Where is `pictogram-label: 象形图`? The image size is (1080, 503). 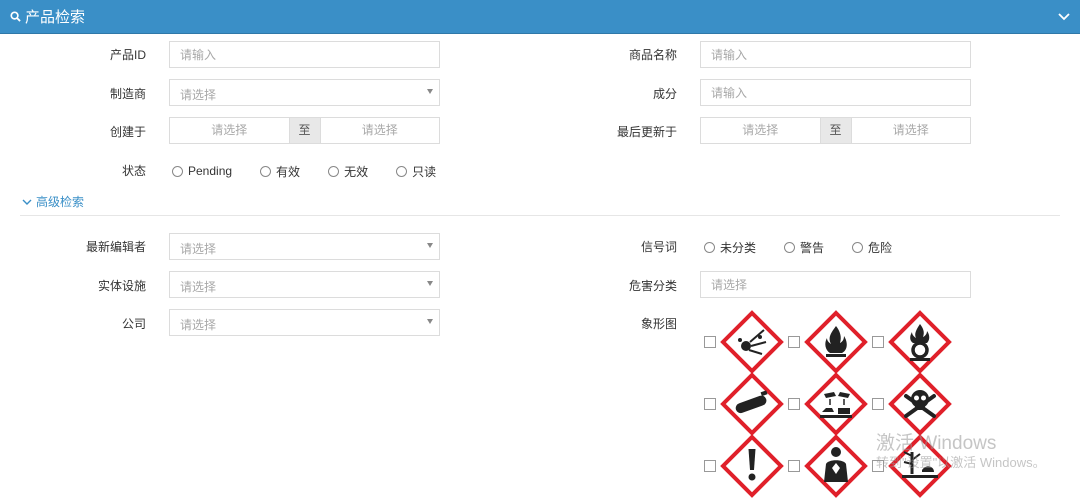 pictogram-label: 象形图 is located at coordinates (658, 324).